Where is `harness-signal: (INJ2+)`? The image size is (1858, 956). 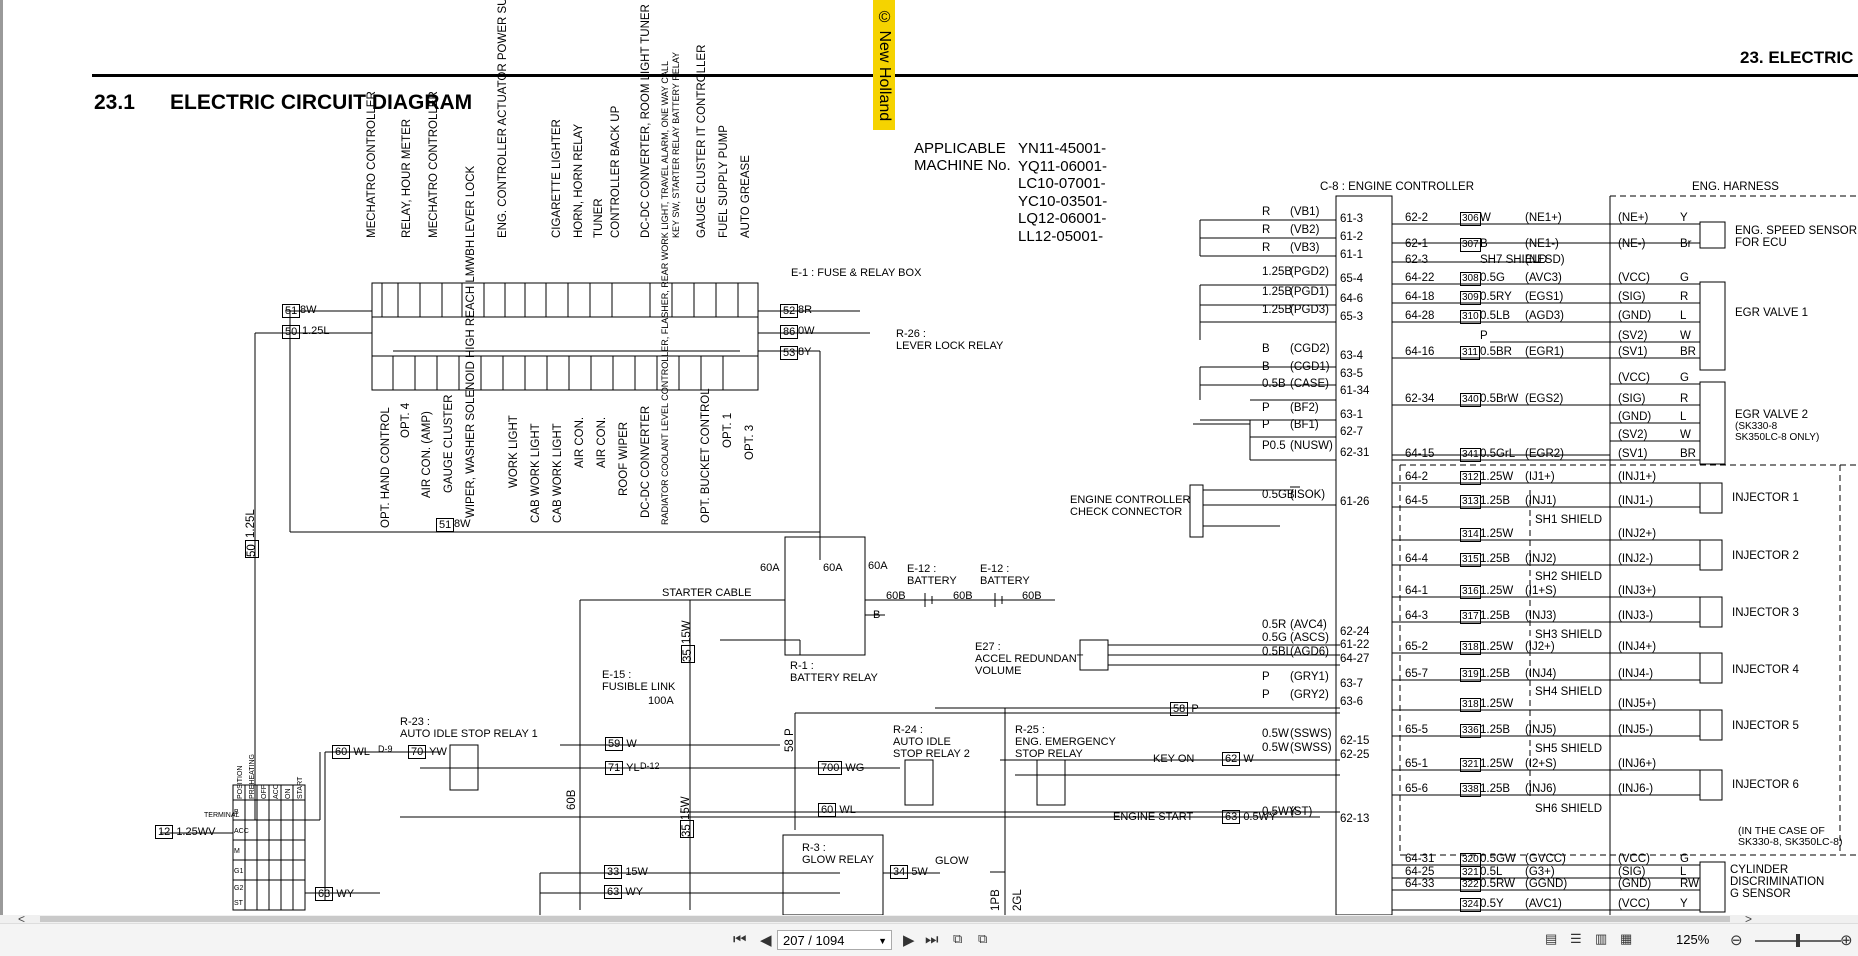
harness-signal: (INJ2+) is located at coordinates (1637, 534).